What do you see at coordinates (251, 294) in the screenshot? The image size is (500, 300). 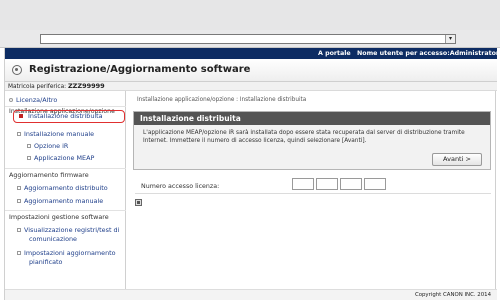 I see `footer: Copyright CANON INC. 2014` at bounding box center [251, 294].